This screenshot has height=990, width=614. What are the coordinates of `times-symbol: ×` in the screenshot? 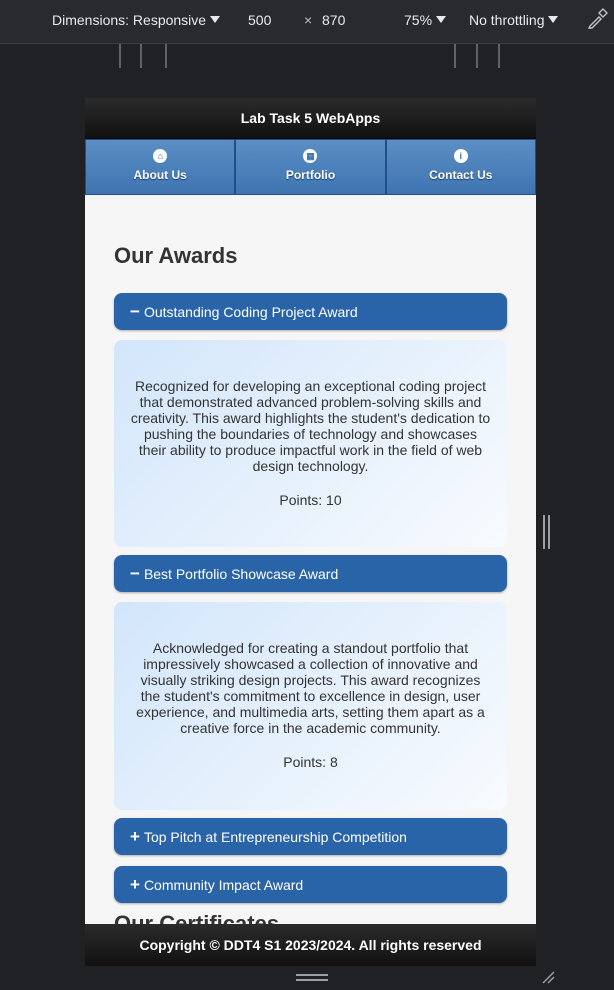 It's located at (308, 20).